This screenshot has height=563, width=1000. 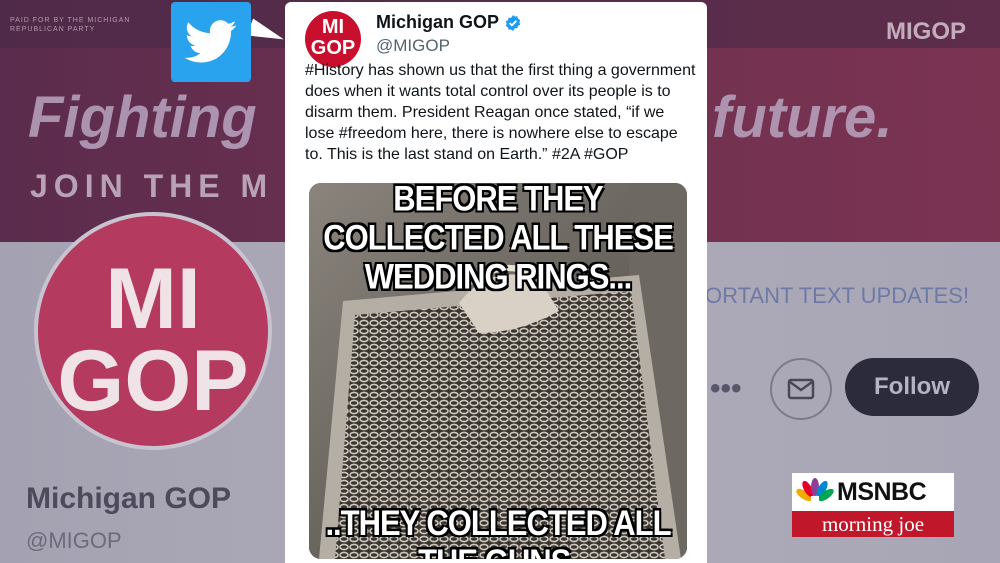 I want to click on msnbc-wordmark: MSNBC, so click(x=882, y=491).